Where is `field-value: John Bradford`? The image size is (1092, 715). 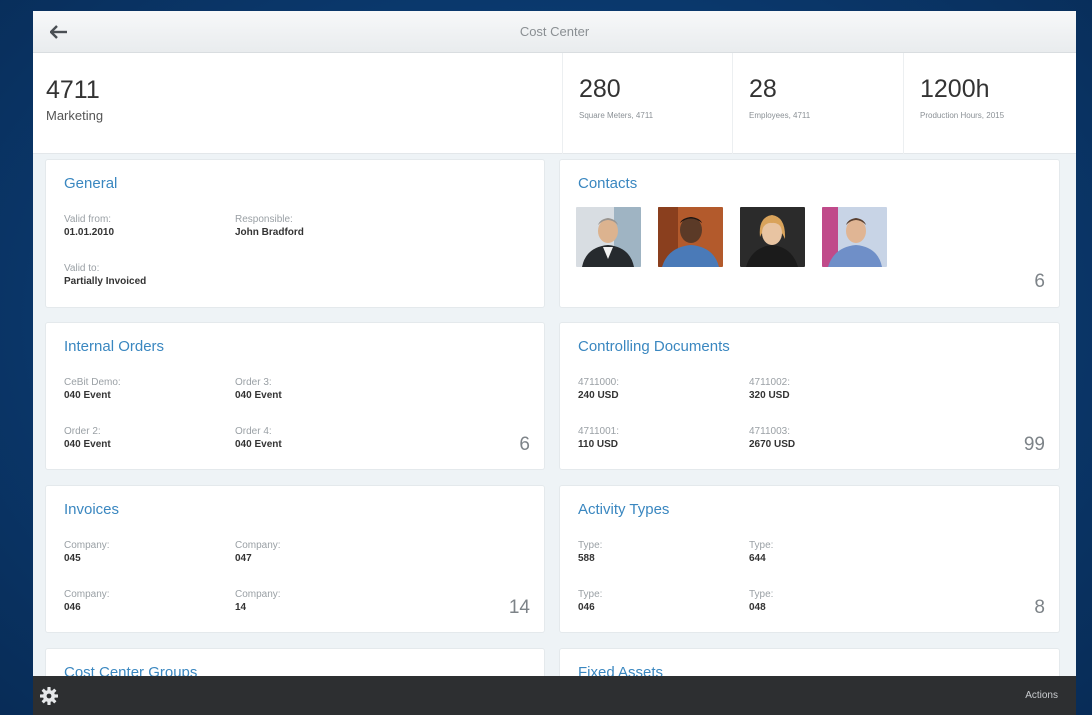 field-value: John Bradford is located at coordinates (269, 232).